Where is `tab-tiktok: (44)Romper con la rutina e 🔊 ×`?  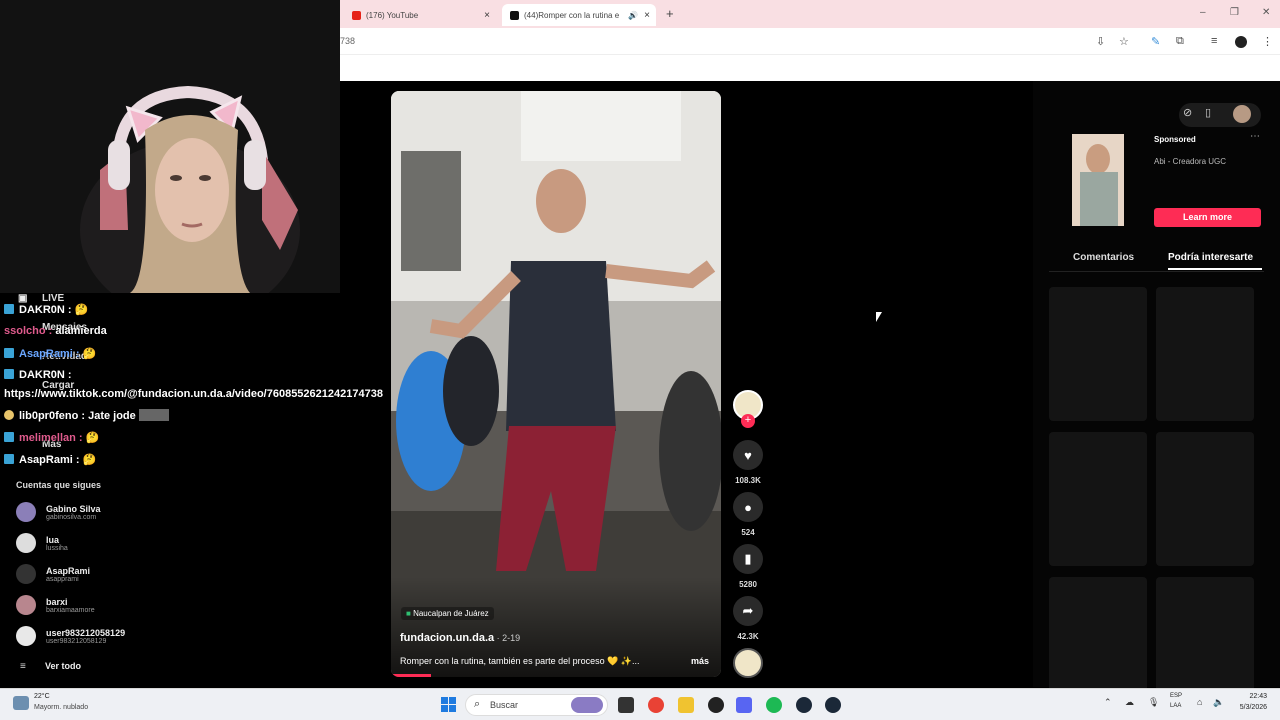 tab-tiktok: (44)Romper con la rutina e 🔊 × is located at coordinates (579, 15).